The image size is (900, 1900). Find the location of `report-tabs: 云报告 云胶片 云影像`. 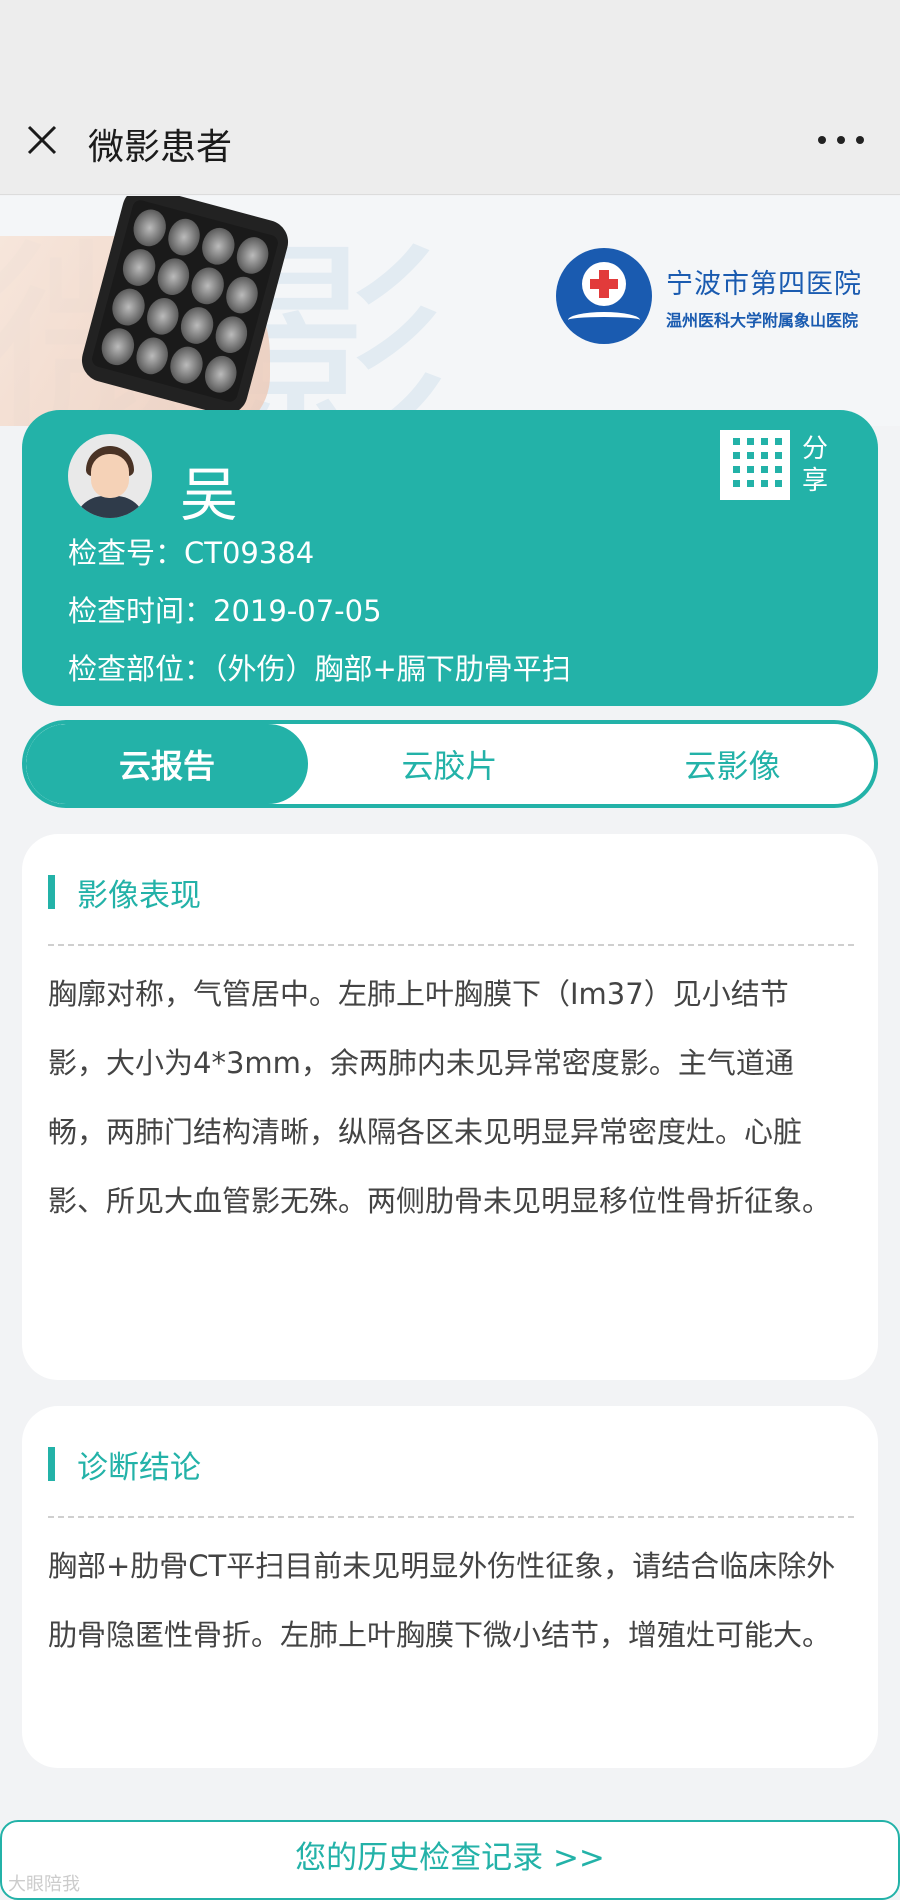

report-tabs: 云报告 云胶片 云影像 is located at coordinates (450, 764).